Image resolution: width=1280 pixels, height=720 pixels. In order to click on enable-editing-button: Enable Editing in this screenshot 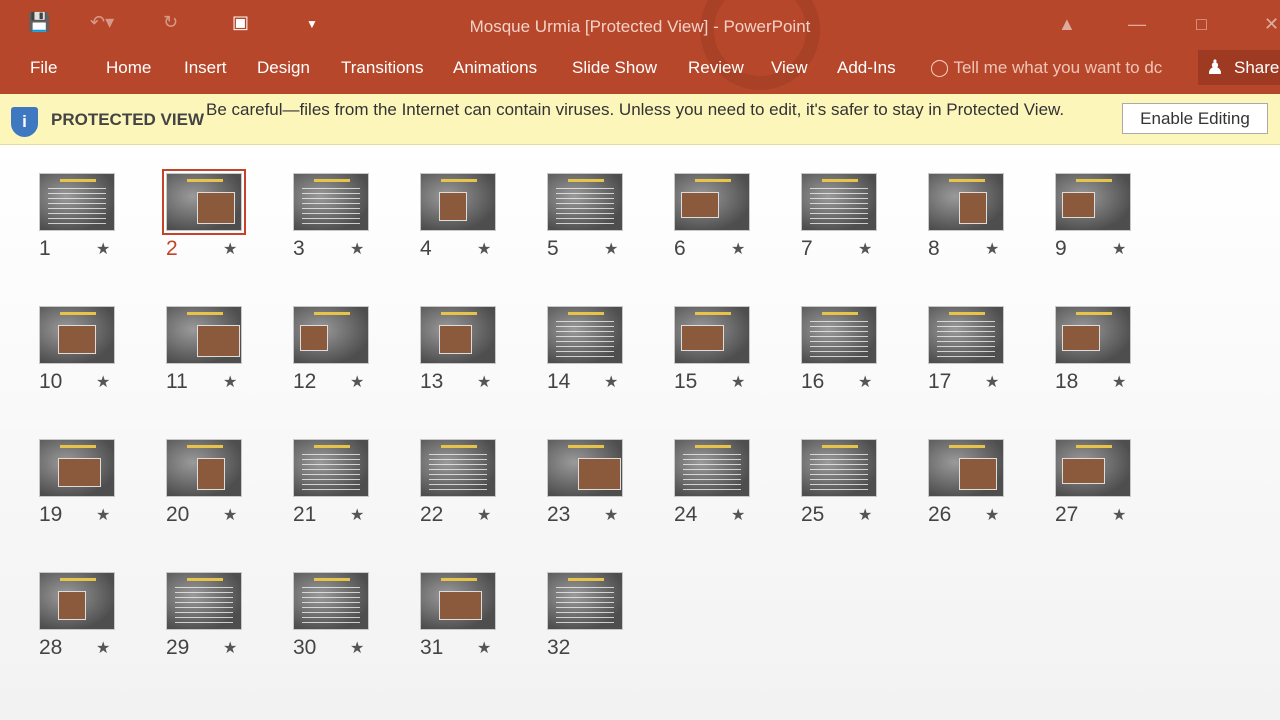, I will do `click(1195, 118)`.